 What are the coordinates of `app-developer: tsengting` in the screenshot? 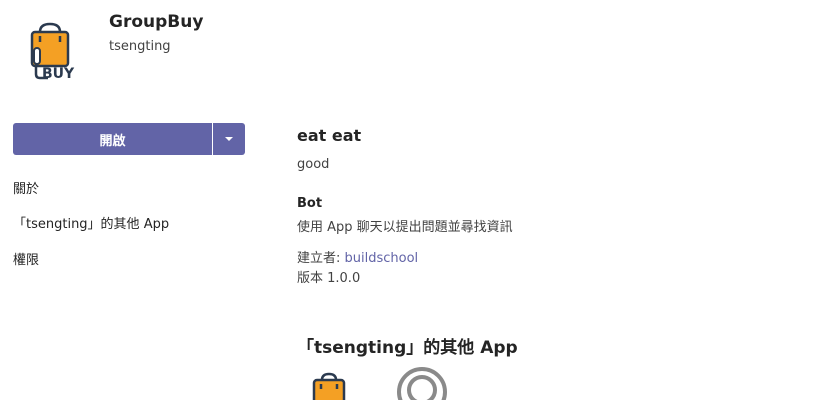 It's located at (140, 46).